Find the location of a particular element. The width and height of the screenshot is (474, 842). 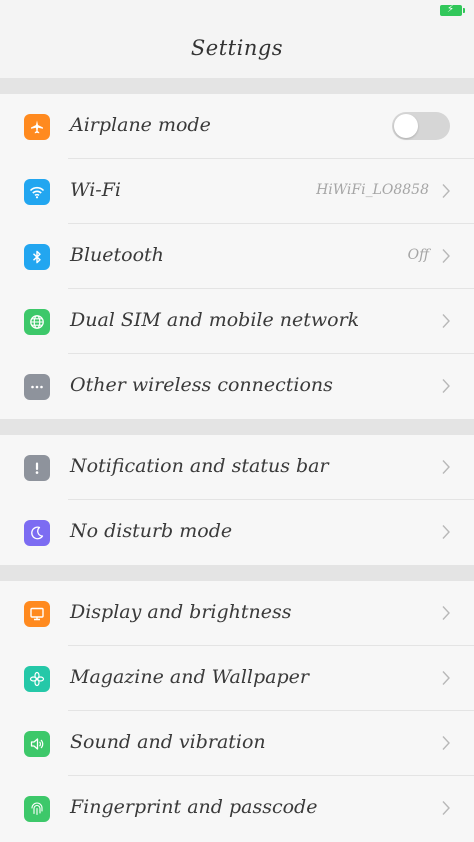

airplane-icon is located at coordinates (37, 127).